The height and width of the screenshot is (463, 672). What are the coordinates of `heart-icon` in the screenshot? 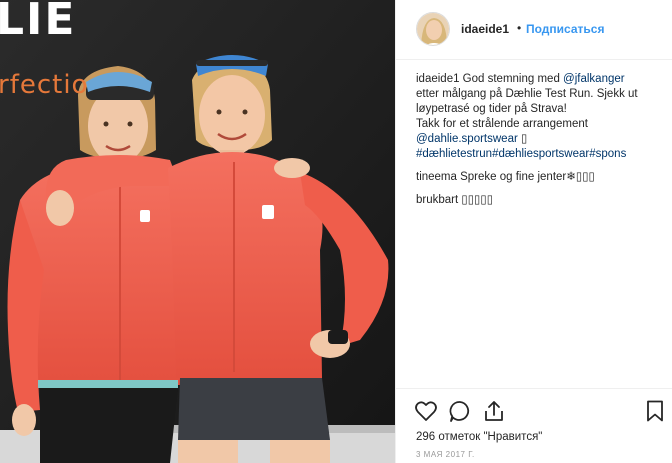 It's located at (426, 411).